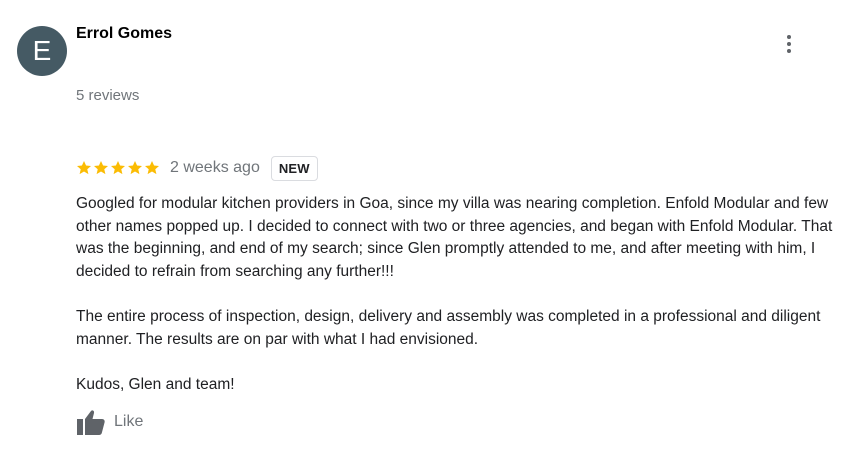  Describe the element at coordinates (294, 168) in the screenshot. I see `new-badge: NEW` at that location.